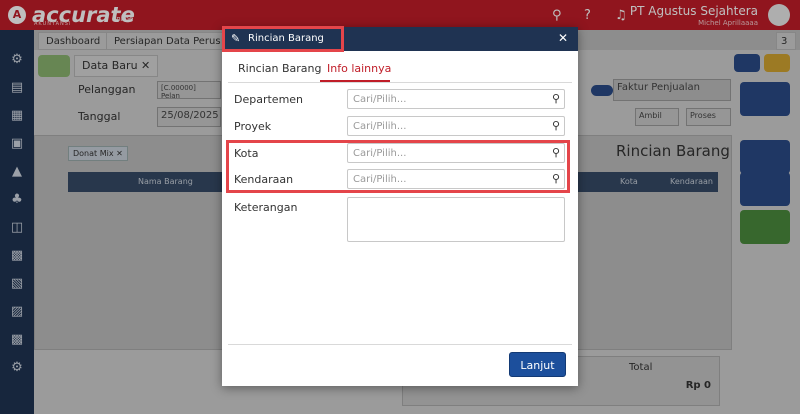  I want to click on kota-label: Kota, so click(246, 153).